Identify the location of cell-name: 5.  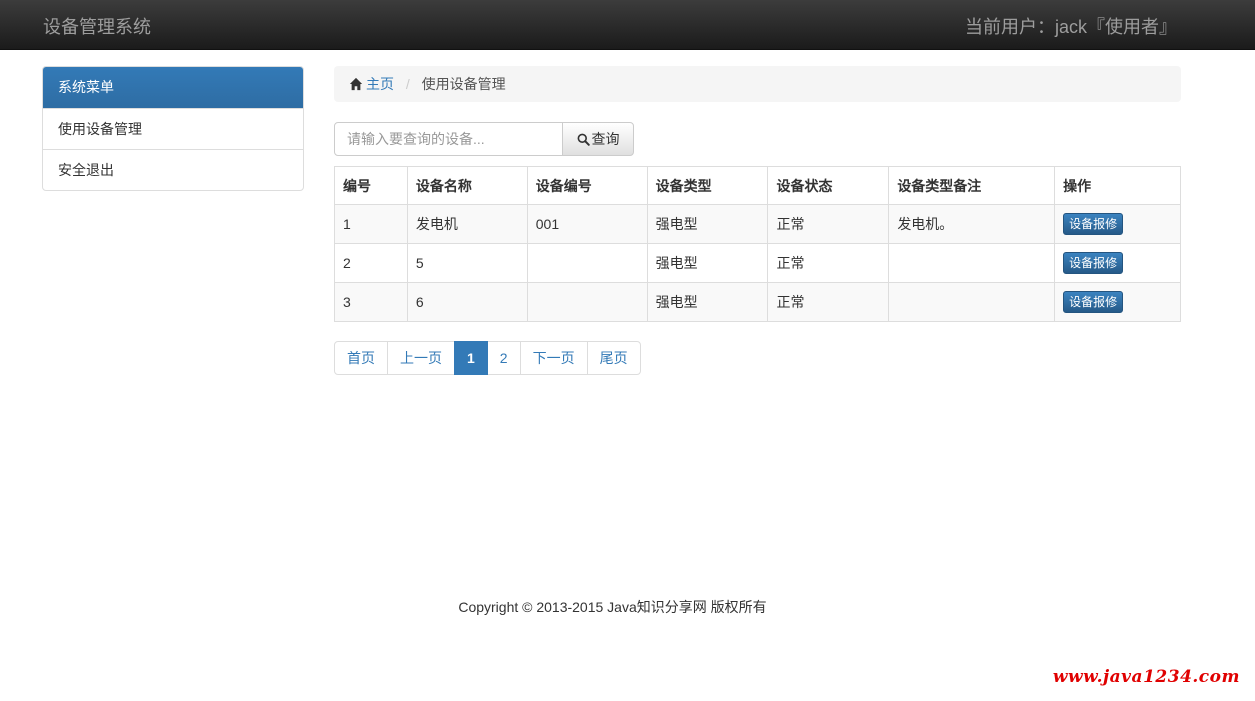
(467, 263).